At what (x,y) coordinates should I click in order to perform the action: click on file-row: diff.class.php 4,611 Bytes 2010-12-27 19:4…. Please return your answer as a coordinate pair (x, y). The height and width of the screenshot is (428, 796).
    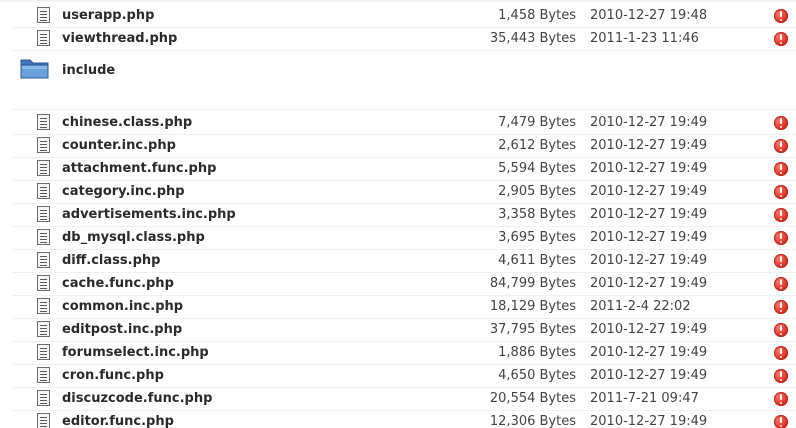
    Looking at the image, I should click on (404, 261).